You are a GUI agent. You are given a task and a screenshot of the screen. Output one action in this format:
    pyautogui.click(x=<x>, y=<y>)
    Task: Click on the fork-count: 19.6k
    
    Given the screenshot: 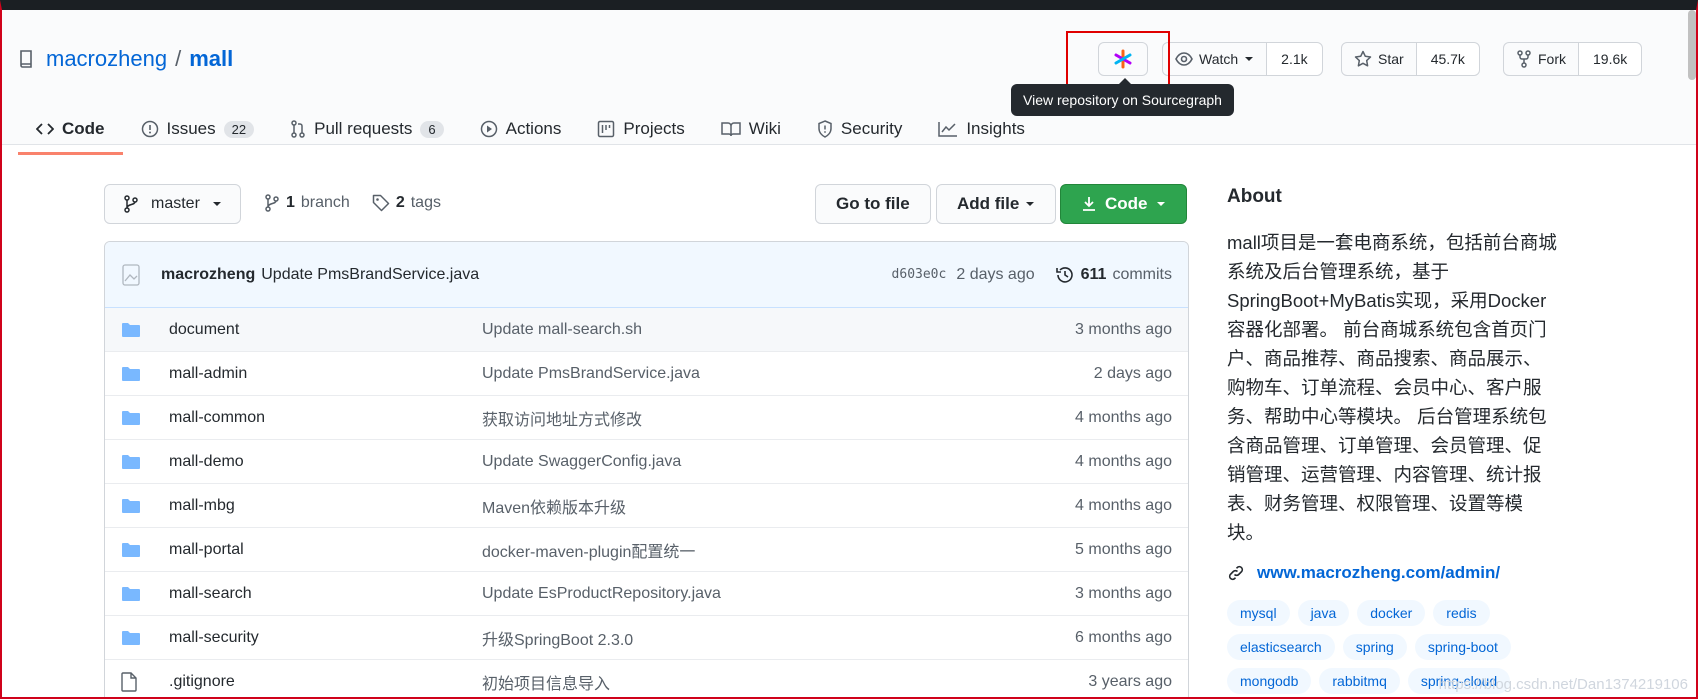 What is the action you would take?
    pyautogui.click(x=1610, y=59)
    